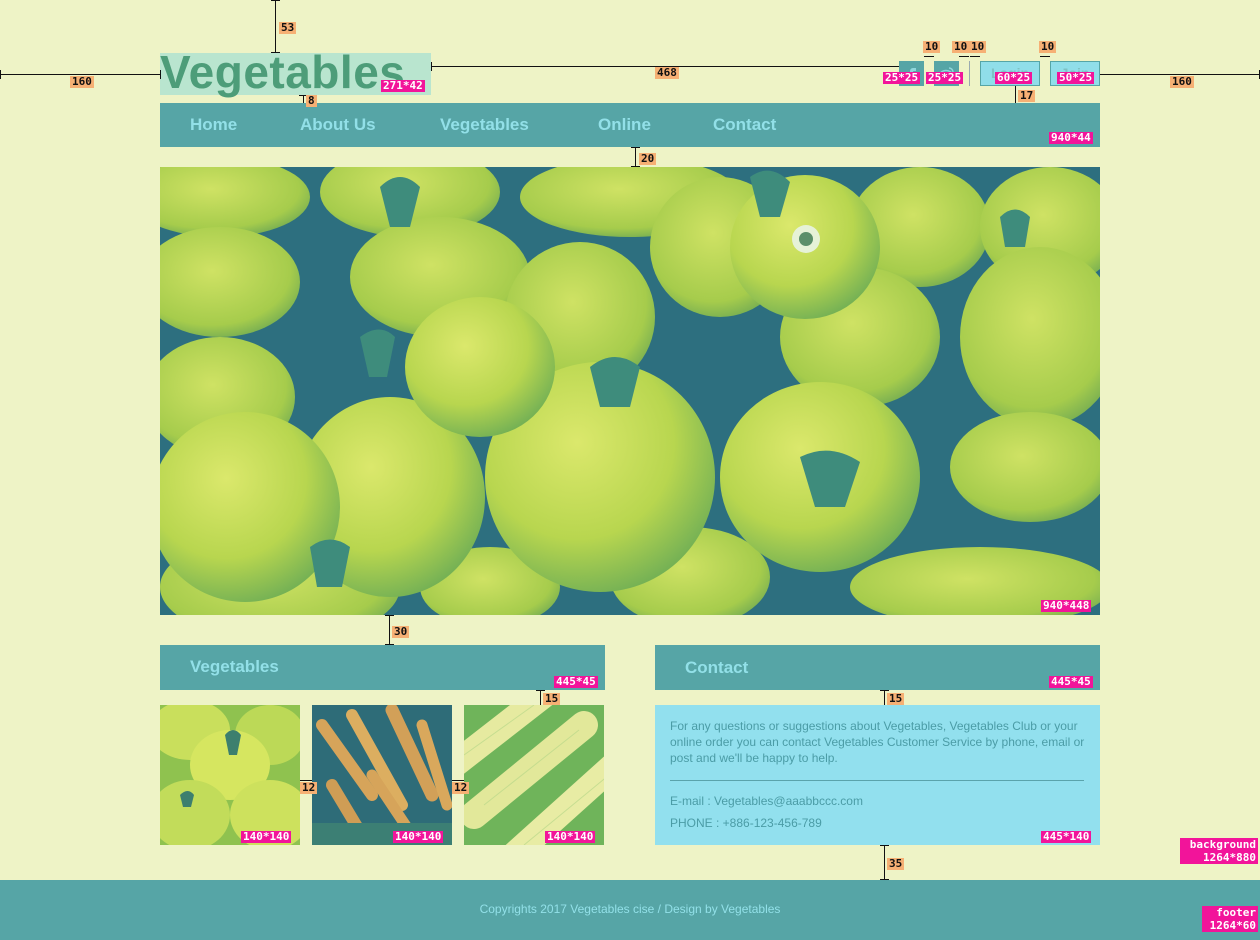 This screenshot has width=1260, height=940. I want to click on contact-divider, so click(877, 780).